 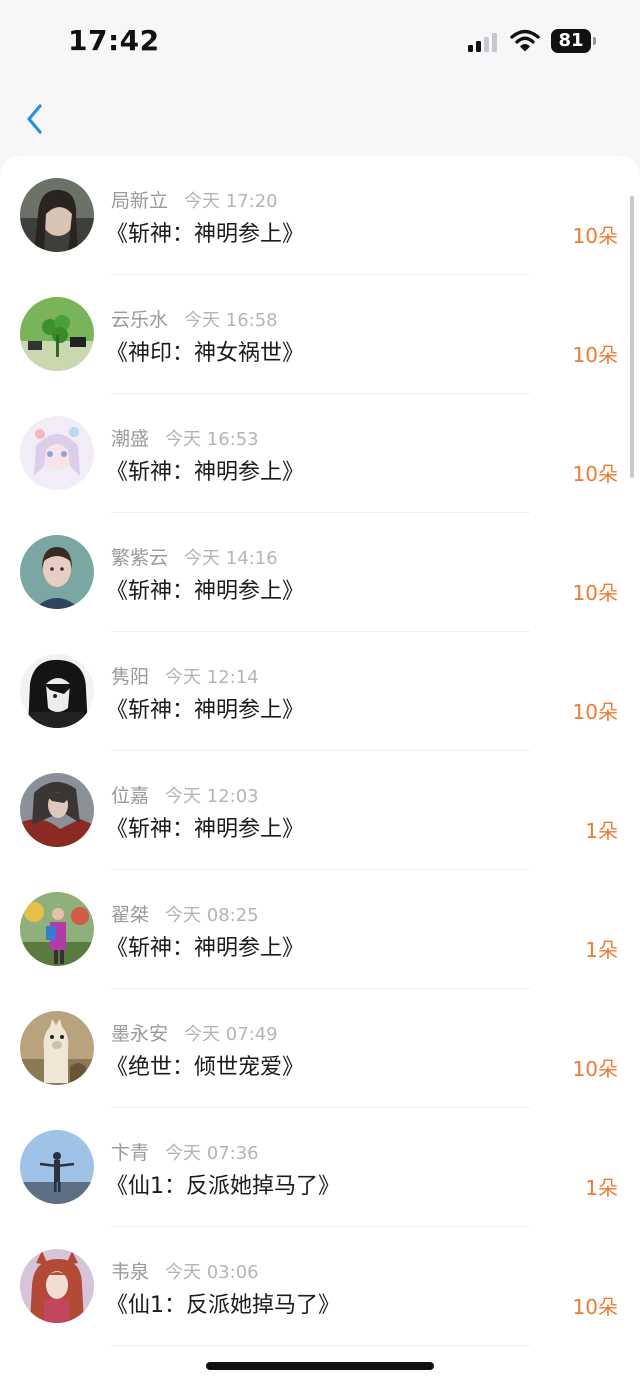 I want to click on user-name: 韦泉, so click(x=130, y=1272).